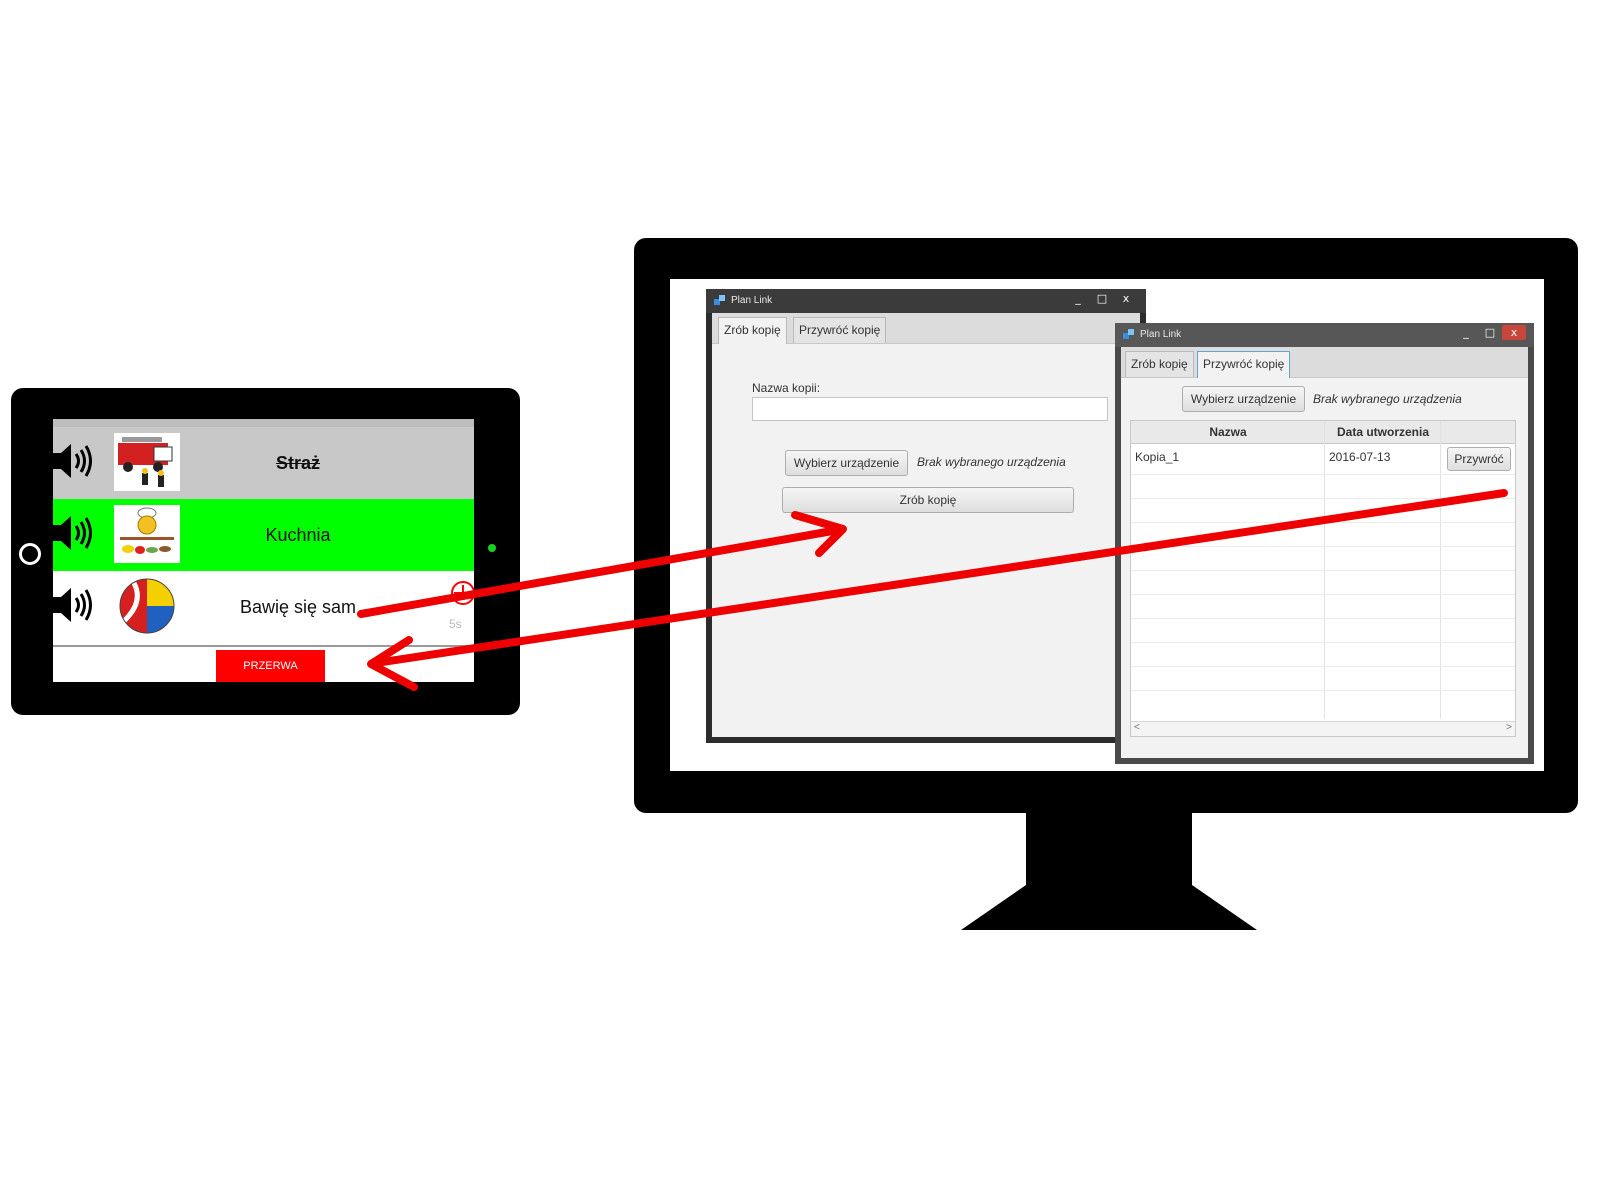 This screenshot has height=1200, width=1600. I want to click on sync-arrows, so click(932, 590).